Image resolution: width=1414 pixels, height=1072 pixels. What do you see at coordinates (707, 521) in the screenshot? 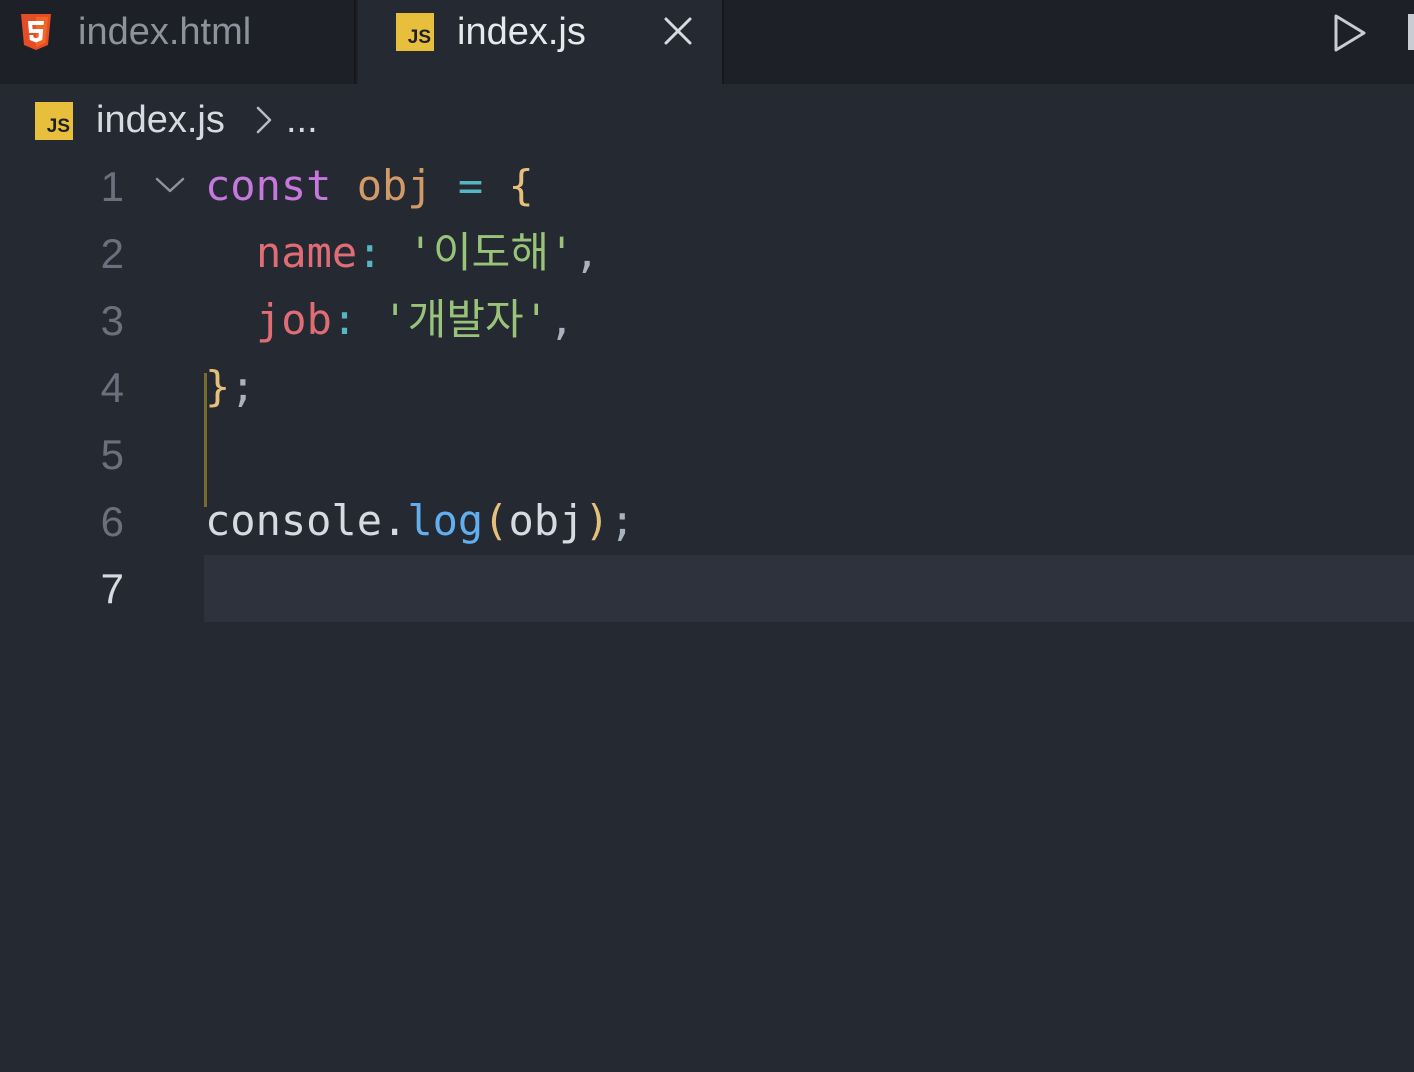
I see `code-line-6: 6 console.log(obj);` at bounding box center [707, 521].